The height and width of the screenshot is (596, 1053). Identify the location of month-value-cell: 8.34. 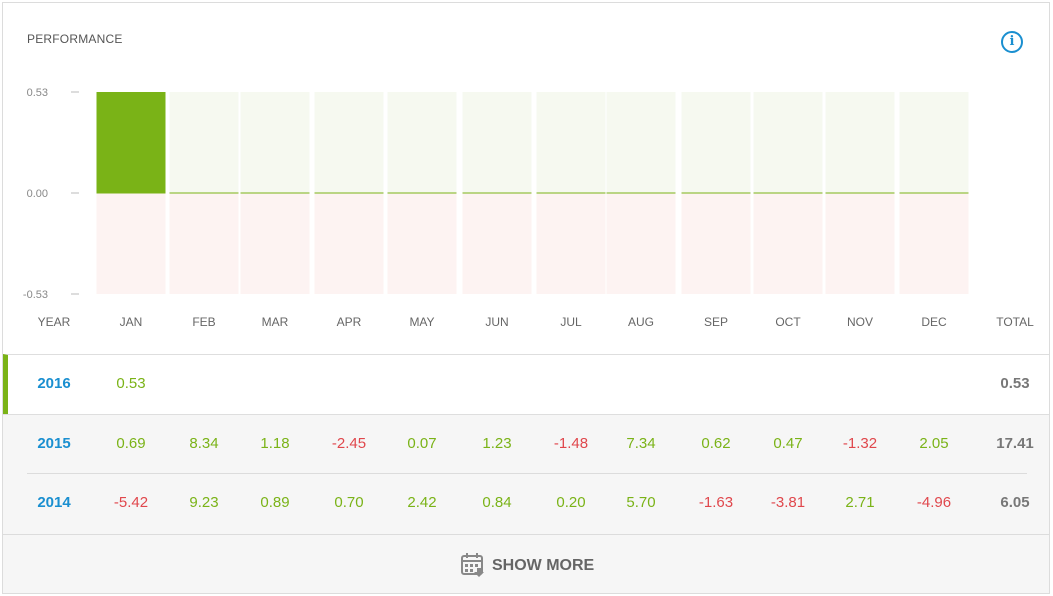
(204, 443).